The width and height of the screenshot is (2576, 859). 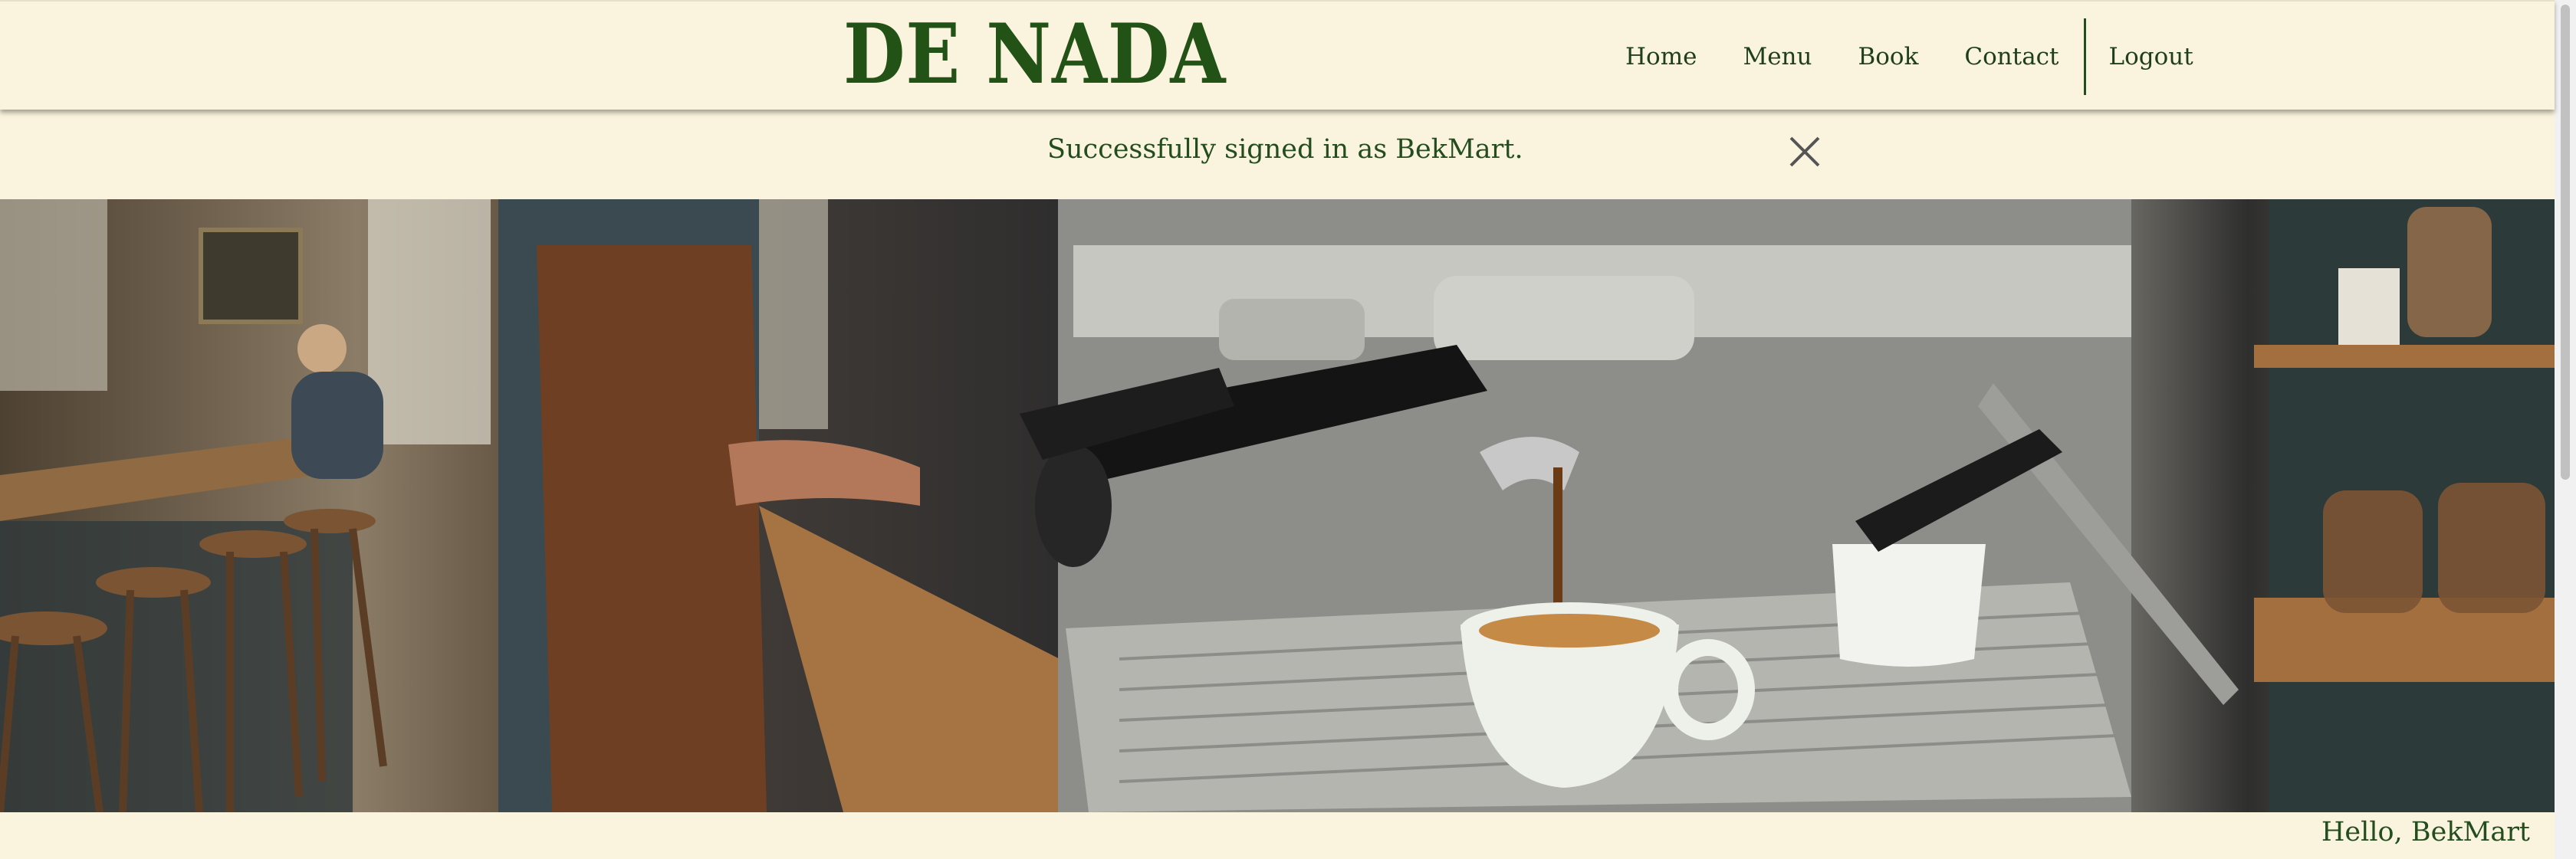 What do you see at coordinates (1278, 55) in the screenshot?
I see `site-header: DE NADA Home Menu Book Contact Logout` at bounding box center [1278, 55].